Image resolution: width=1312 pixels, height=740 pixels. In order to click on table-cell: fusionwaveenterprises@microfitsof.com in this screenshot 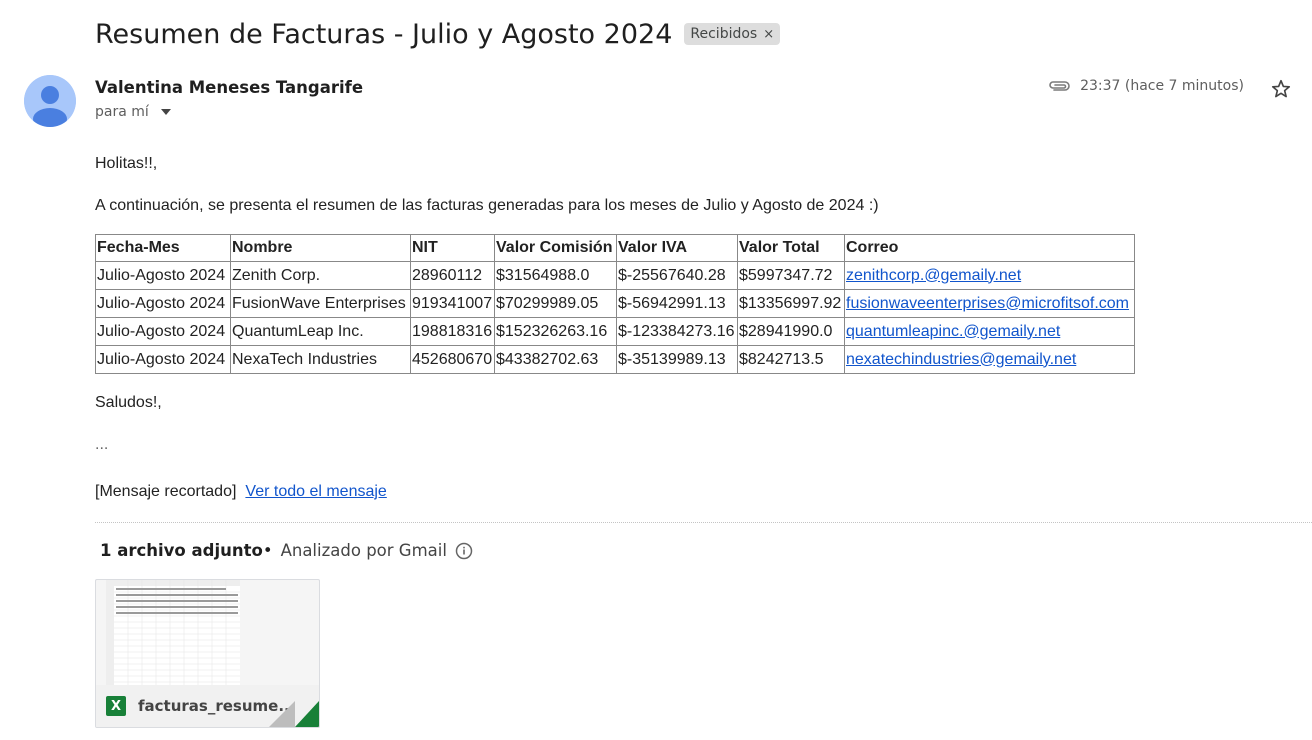, I will do `click(989, 303)`.